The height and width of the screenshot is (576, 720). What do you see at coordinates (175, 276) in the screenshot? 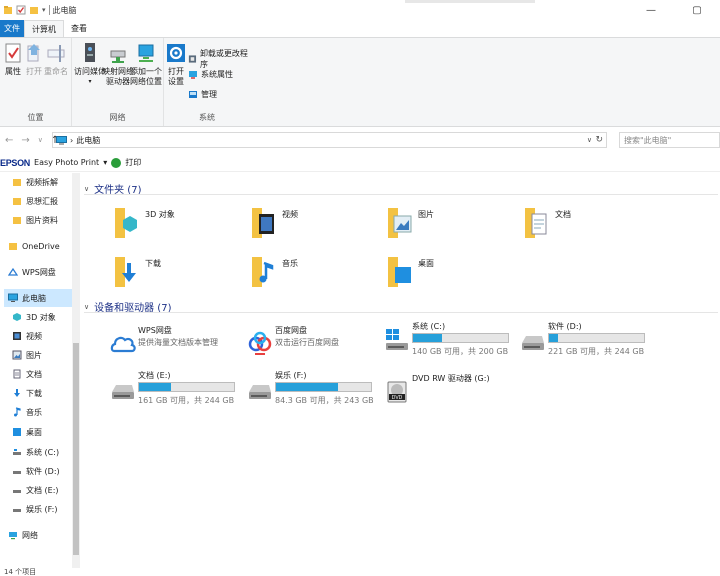
I see `folder-downloads: 下载` at bounding box center [175, 276].